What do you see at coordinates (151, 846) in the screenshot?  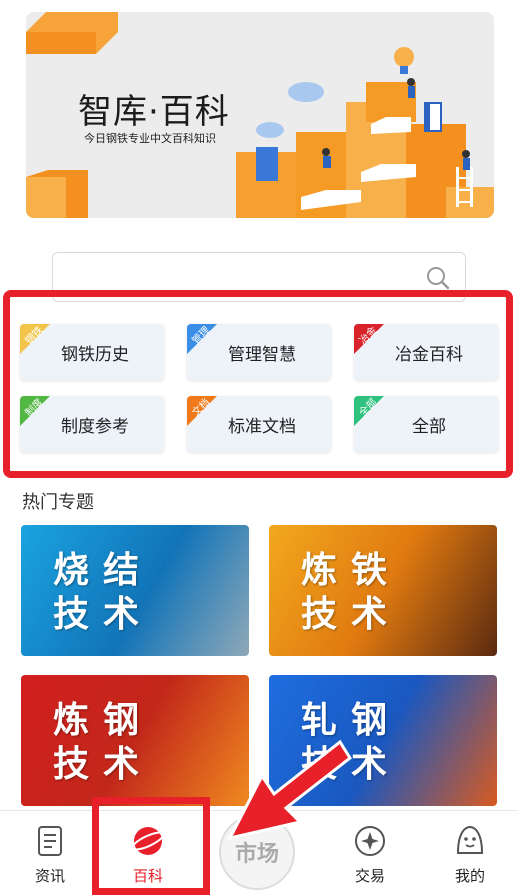 I see `wiki-highlight-box` at bounding box center [151, 846].